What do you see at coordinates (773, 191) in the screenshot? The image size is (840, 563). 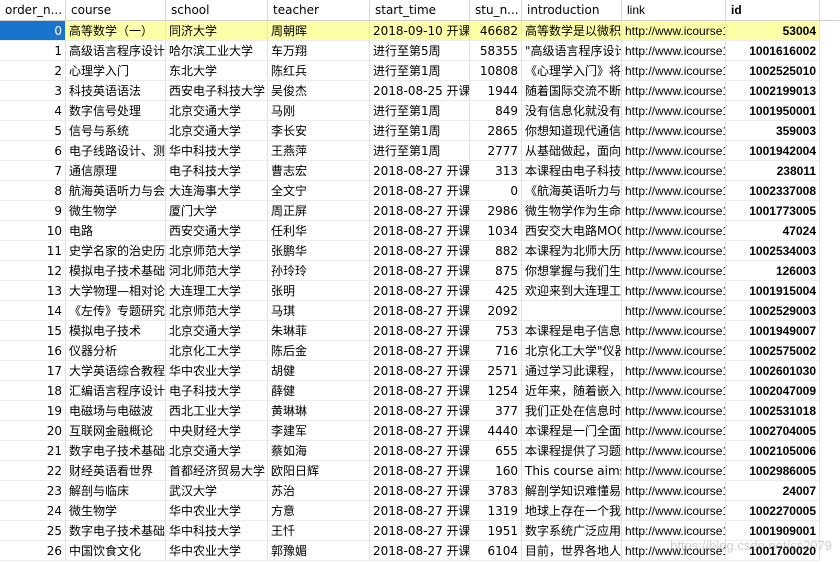 I see `id-cell: 1002337008` at bounding box center [773, 191].